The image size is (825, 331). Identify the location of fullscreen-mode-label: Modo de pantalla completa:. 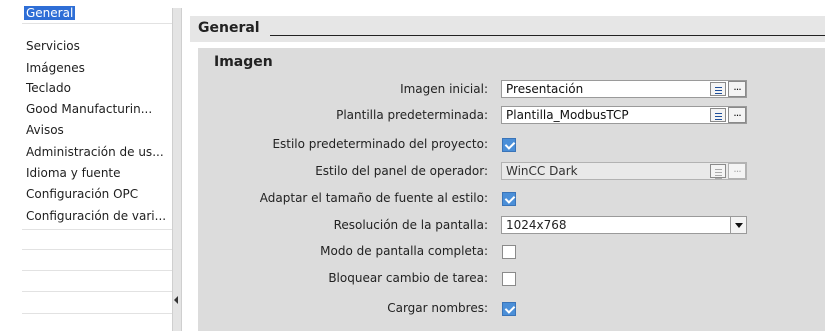
(404, 251).